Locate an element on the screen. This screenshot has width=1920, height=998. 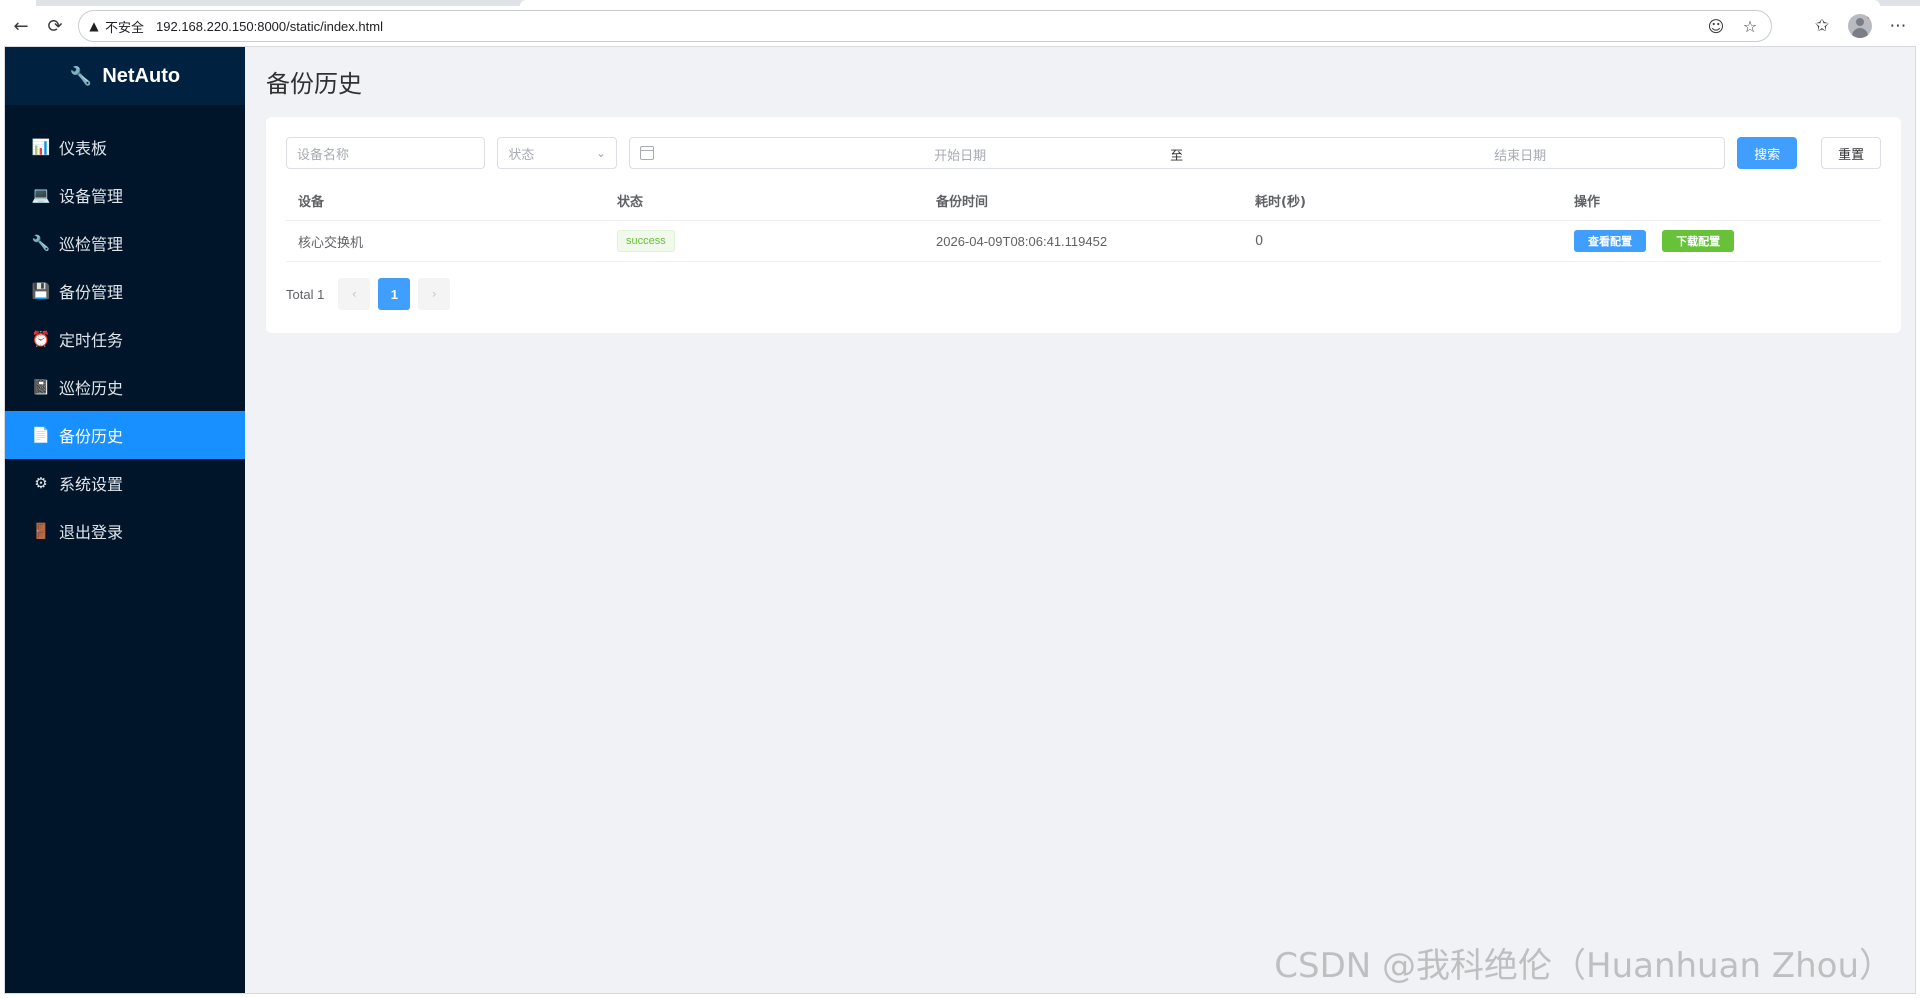
reset-button: 重置 is located at coordinates (1851, 153).